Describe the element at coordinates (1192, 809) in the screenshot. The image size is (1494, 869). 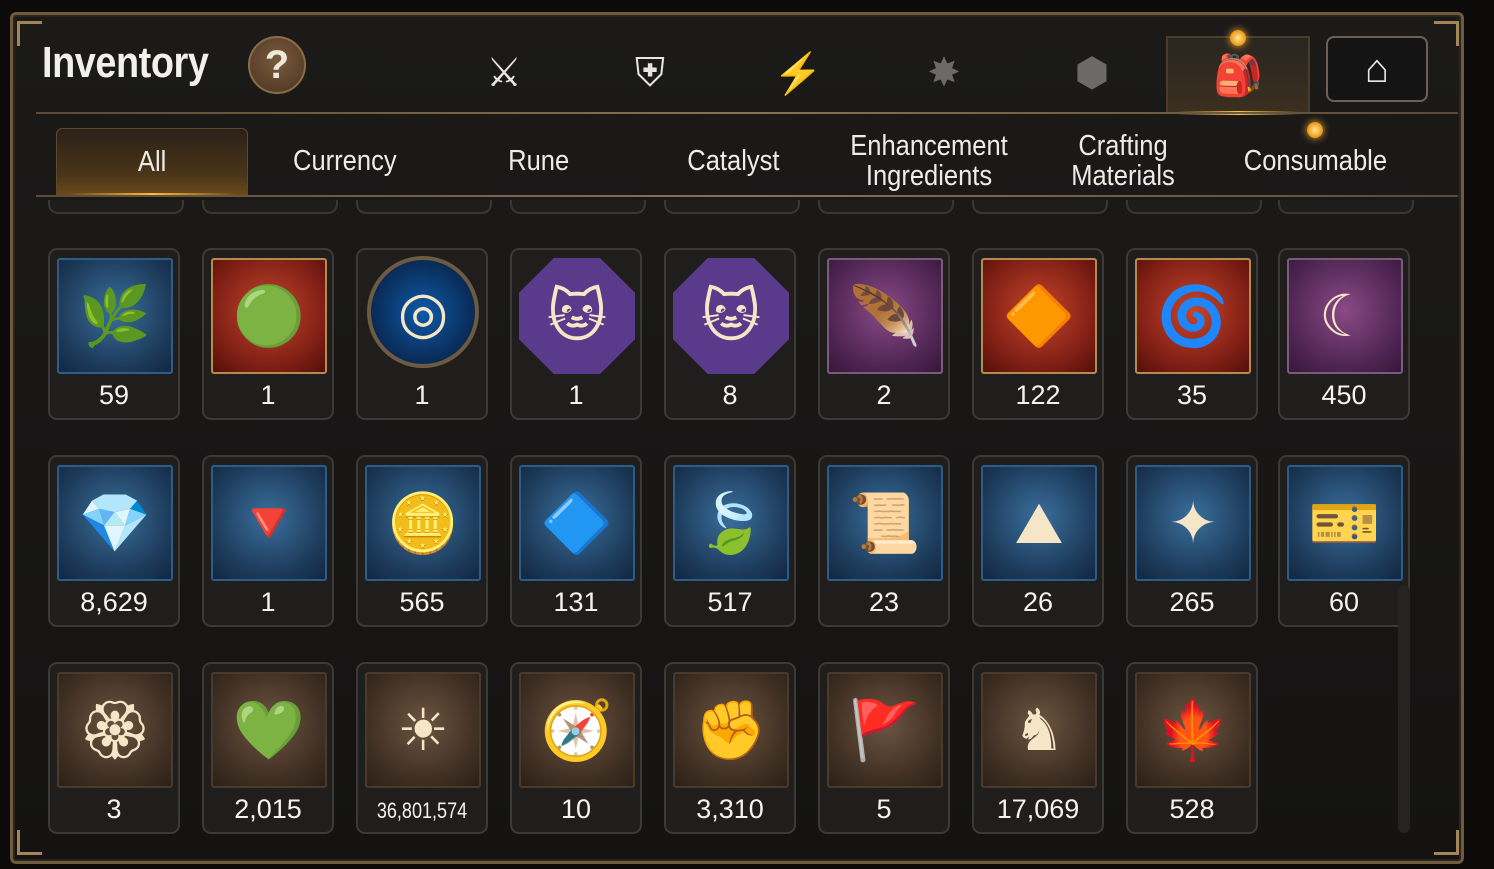
I see `item-quantity: 528` at that location.